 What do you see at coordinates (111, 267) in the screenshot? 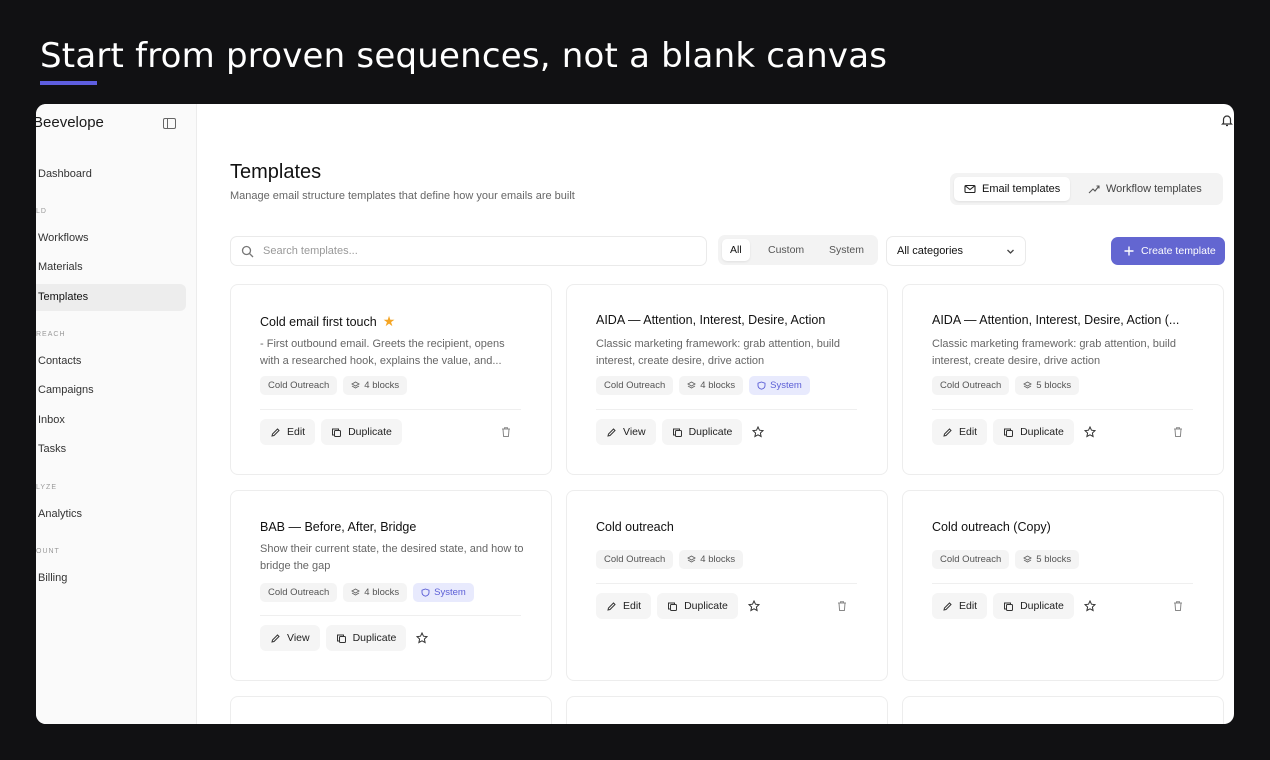
I see `sidebar-item-materials: Materials` at bounding box center [111, 267].